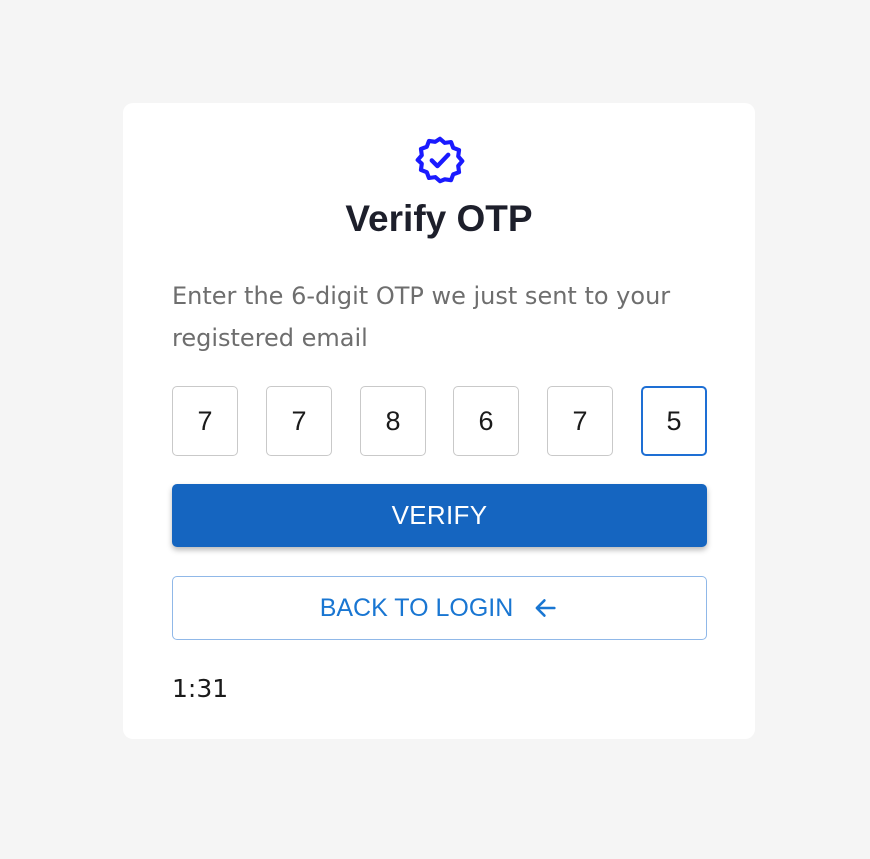 The height and width of the screenshot is (859, 870). I want to click on back-to-login-label: BACK TO LOGIN, so click(416, 607).